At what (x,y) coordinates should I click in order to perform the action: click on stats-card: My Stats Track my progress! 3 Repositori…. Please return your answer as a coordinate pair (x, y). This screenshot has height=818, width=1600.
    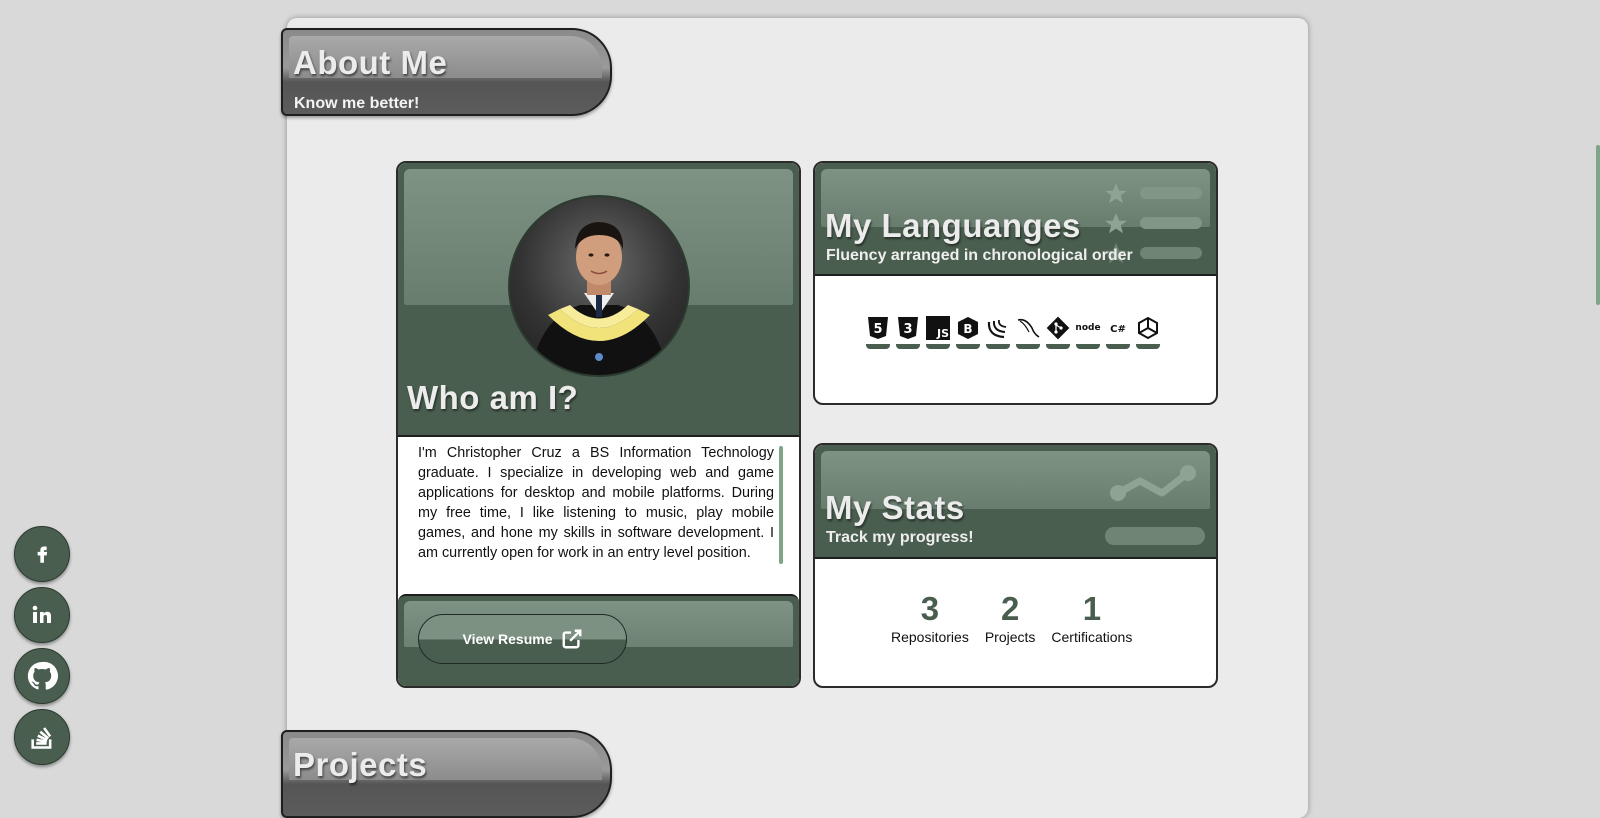
    Looking at the image, I should click on (1015, 565).